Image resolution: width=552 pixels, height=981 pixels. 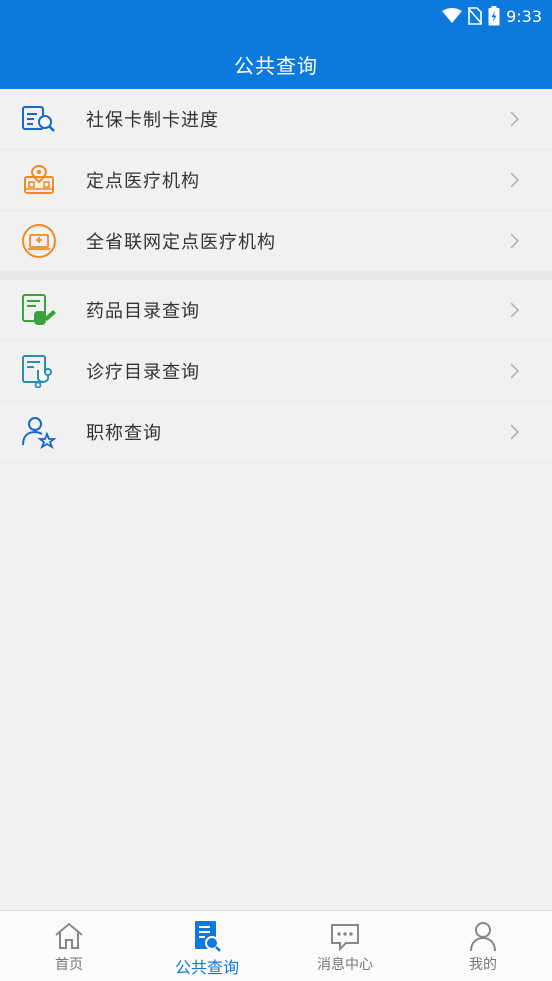 I want to click on group-divider, so click(x=276, y=276).